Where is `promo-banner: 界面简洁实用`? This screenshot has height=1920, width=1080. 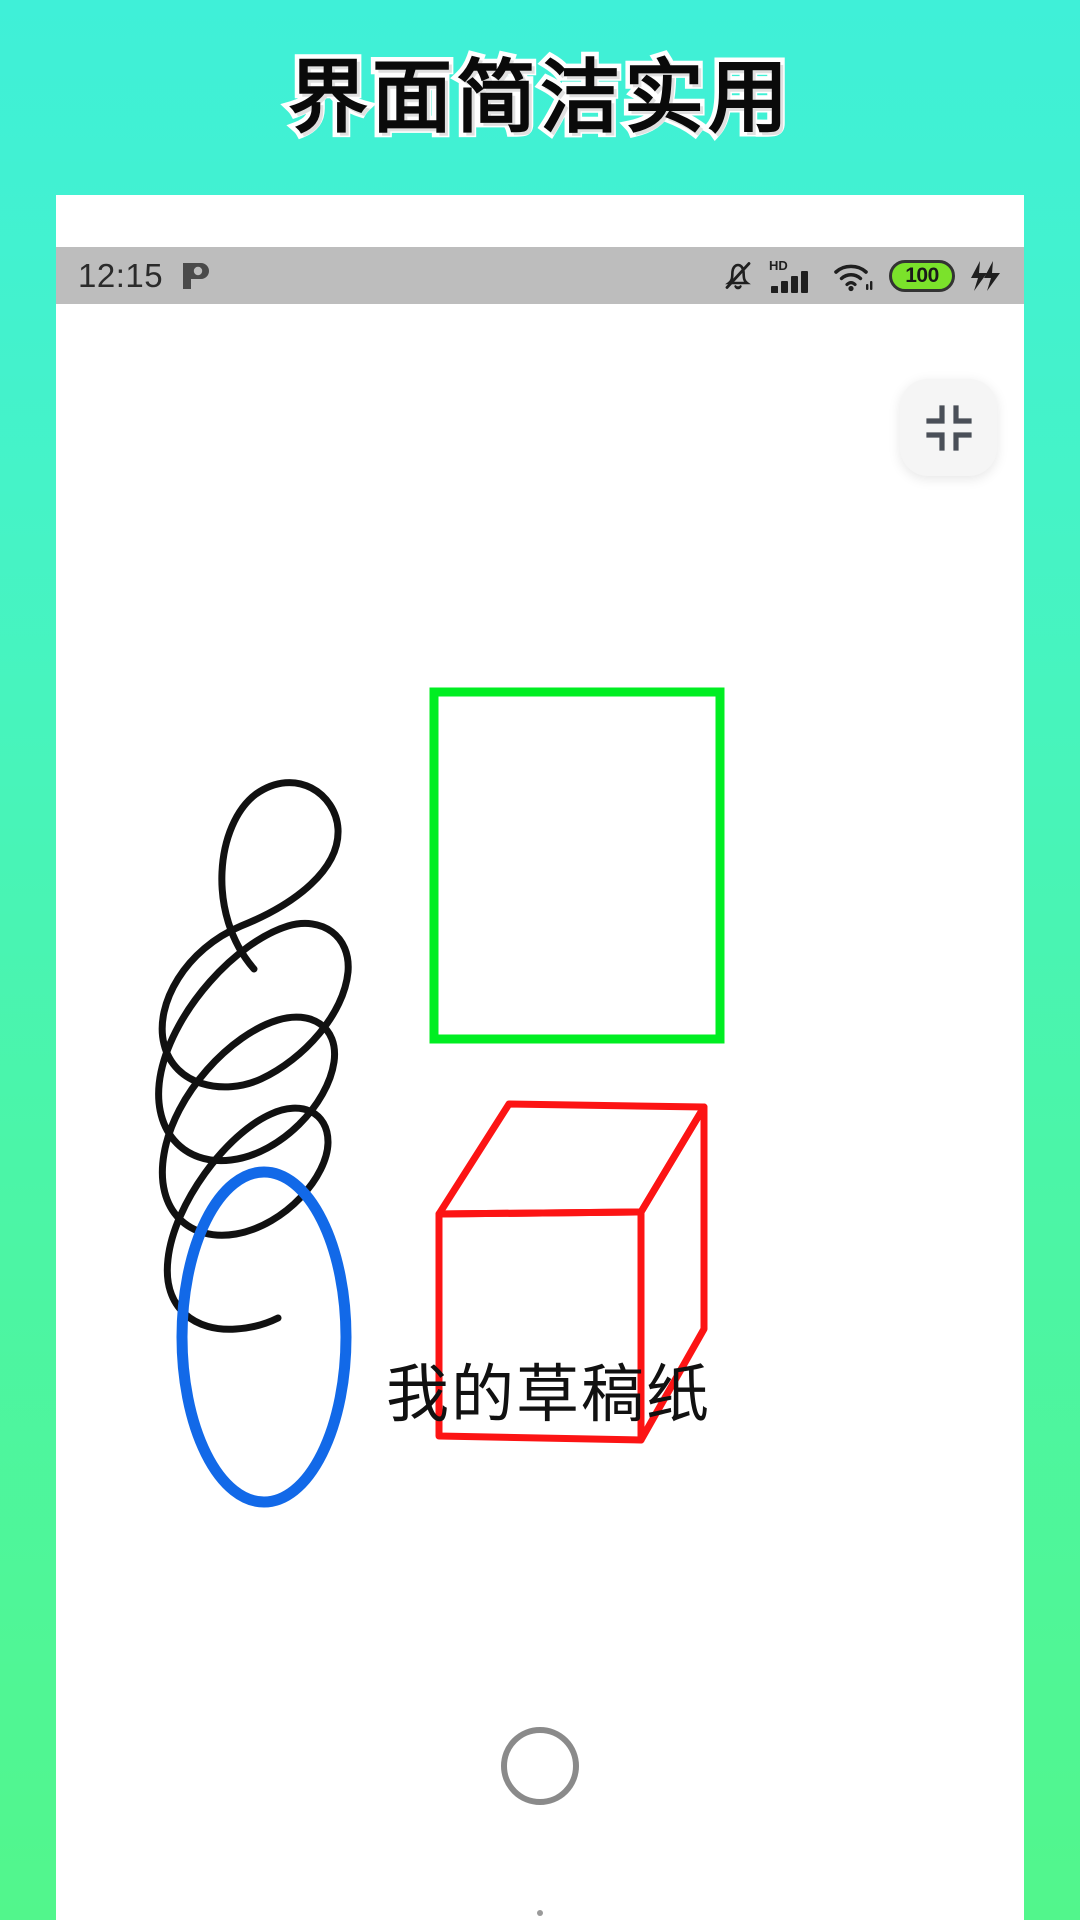
promo-banner: 界面简洁实用 is located at coordinates (540, 97).